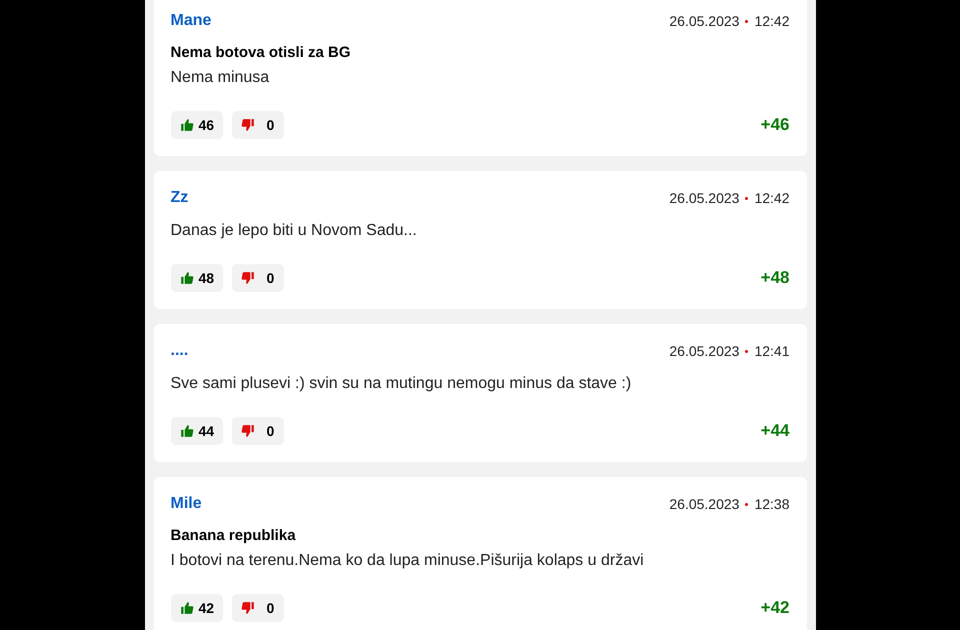  Describe the element at coordinates (196, 431) in the screenshot. I see `like-button: 44` at that location.